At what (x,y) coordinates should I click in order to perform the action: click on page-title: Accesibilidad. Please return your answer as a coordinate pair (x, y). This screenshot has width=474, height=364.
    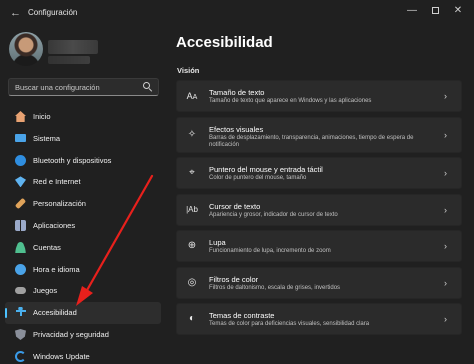
    Looking at the image, I should click on (224, 42).